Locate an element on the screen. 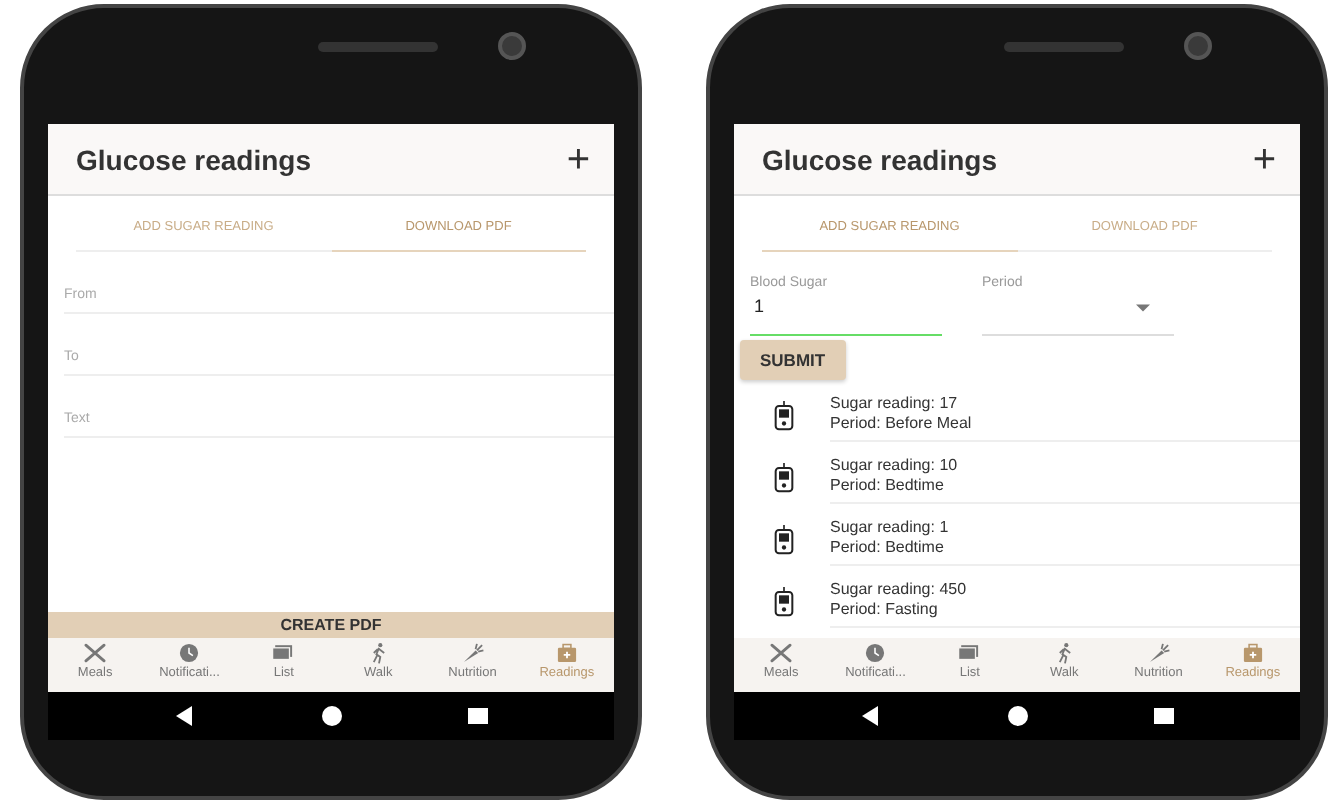 Image resolution: width=1340 pixels, height=804 pixels. reading-text: Sugar reading: 450 Period: Fasting is located at coordinates (1065, 601).